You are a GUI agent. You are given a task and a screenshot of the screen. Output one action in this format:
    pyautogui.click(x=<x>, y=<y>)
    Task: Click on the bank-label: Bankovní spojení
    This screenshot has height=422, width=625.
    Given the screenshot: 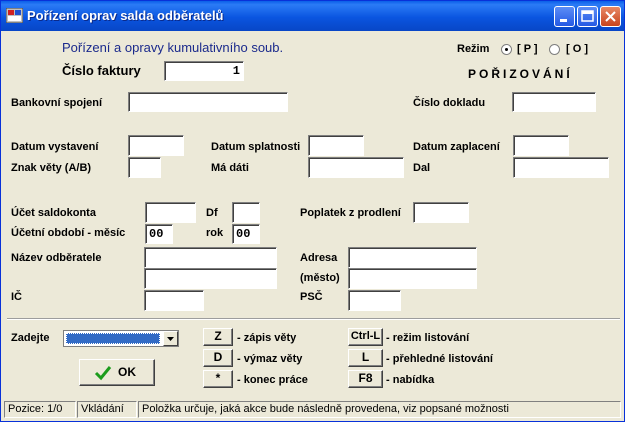 What is the action you would take?
    pyautogui.click(x=57, y=103)
    